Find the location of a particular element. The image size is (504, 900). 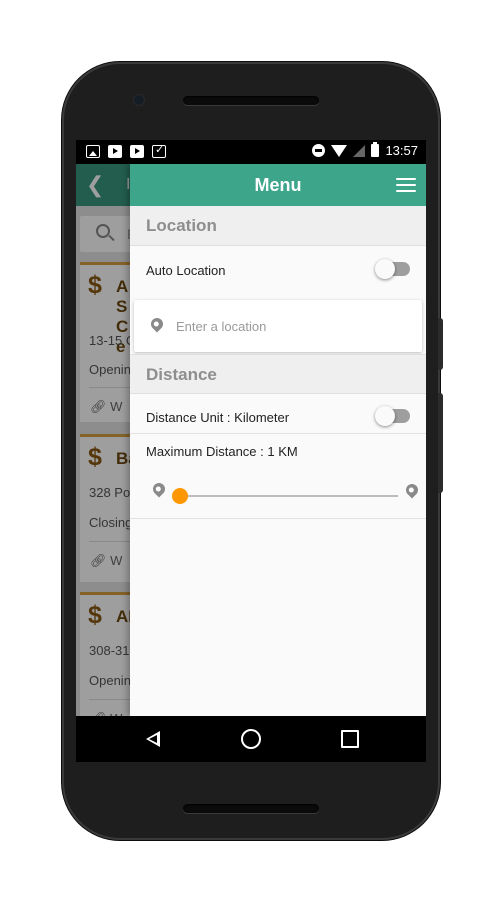

earpiece-speaker is located at coordinates (251, 100).